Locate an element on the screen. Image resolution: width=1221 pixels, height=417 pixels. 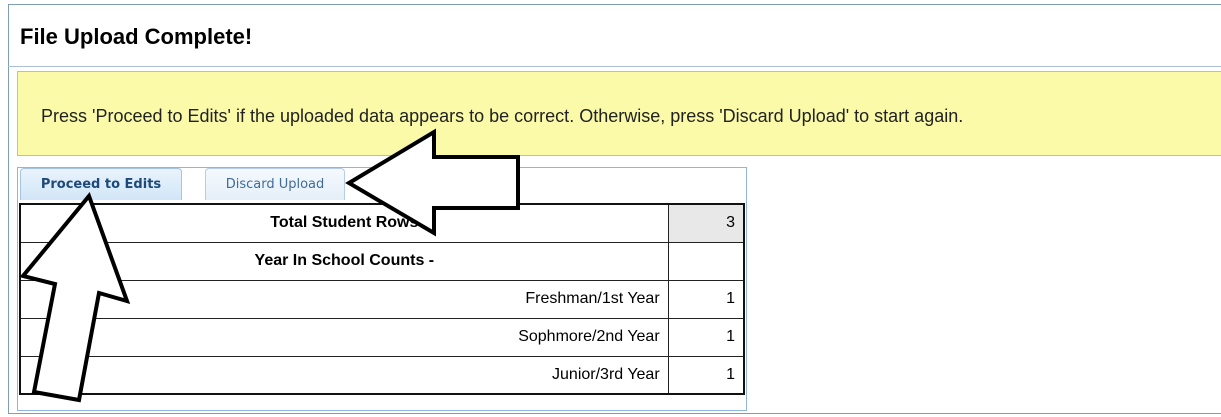
row-label-sophmore: Sophmore/2nd Year is located at coordinates (344, 337).